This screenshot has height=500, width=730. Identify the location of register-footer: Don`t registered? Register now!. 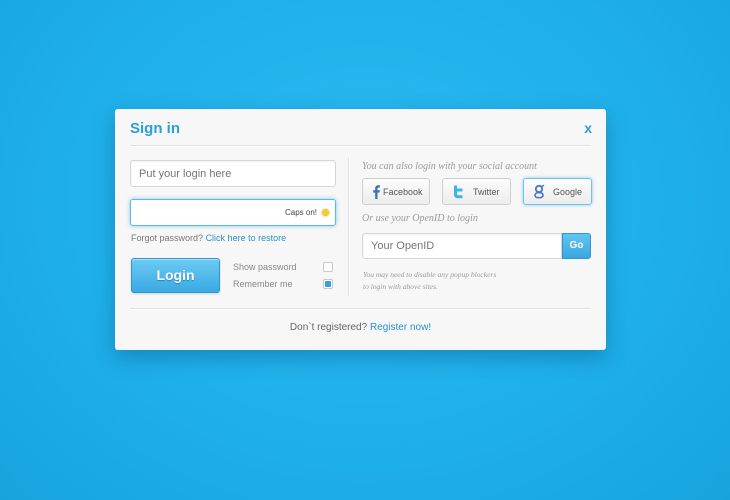
(360, 327).